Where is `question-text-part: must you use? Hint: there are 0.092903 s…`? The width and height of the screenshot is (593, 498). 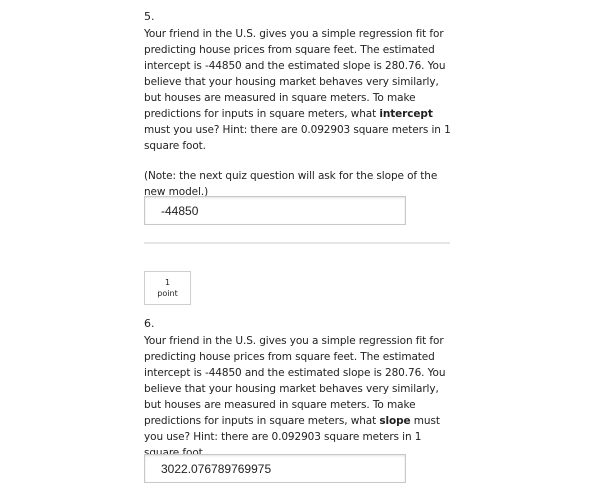
question-text-part: must you use? Hint: there are 0.092903 s… is located at coordinates (297, 138).